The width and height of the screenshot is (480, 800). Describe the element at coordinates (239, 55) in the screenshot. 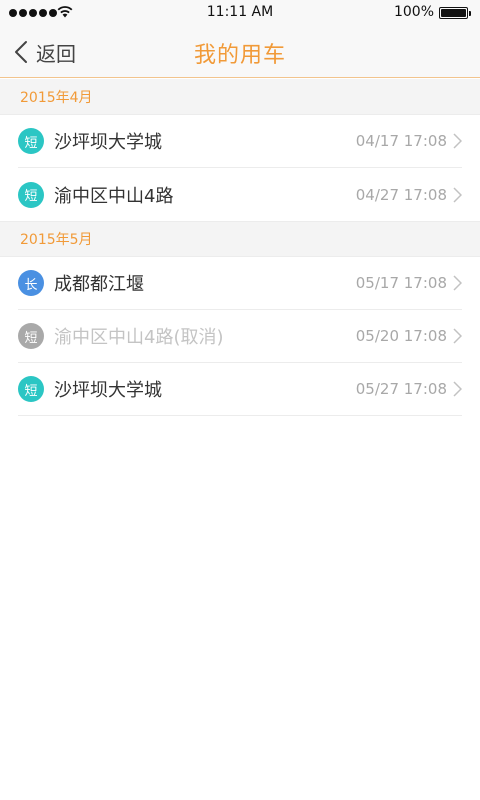

I see `page-title: 我的用车` at that location.